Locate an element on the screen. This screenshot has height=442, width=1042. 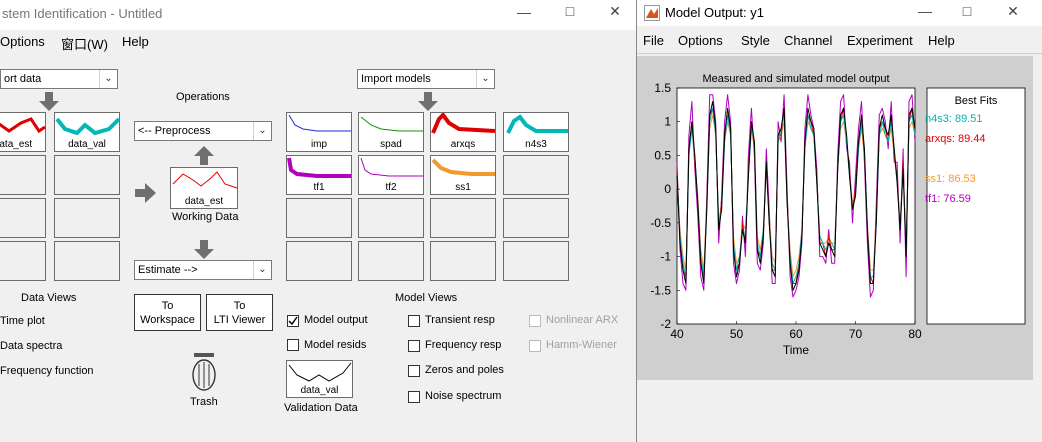
model-tile-spad: spad is located at coordinates (391, 132).